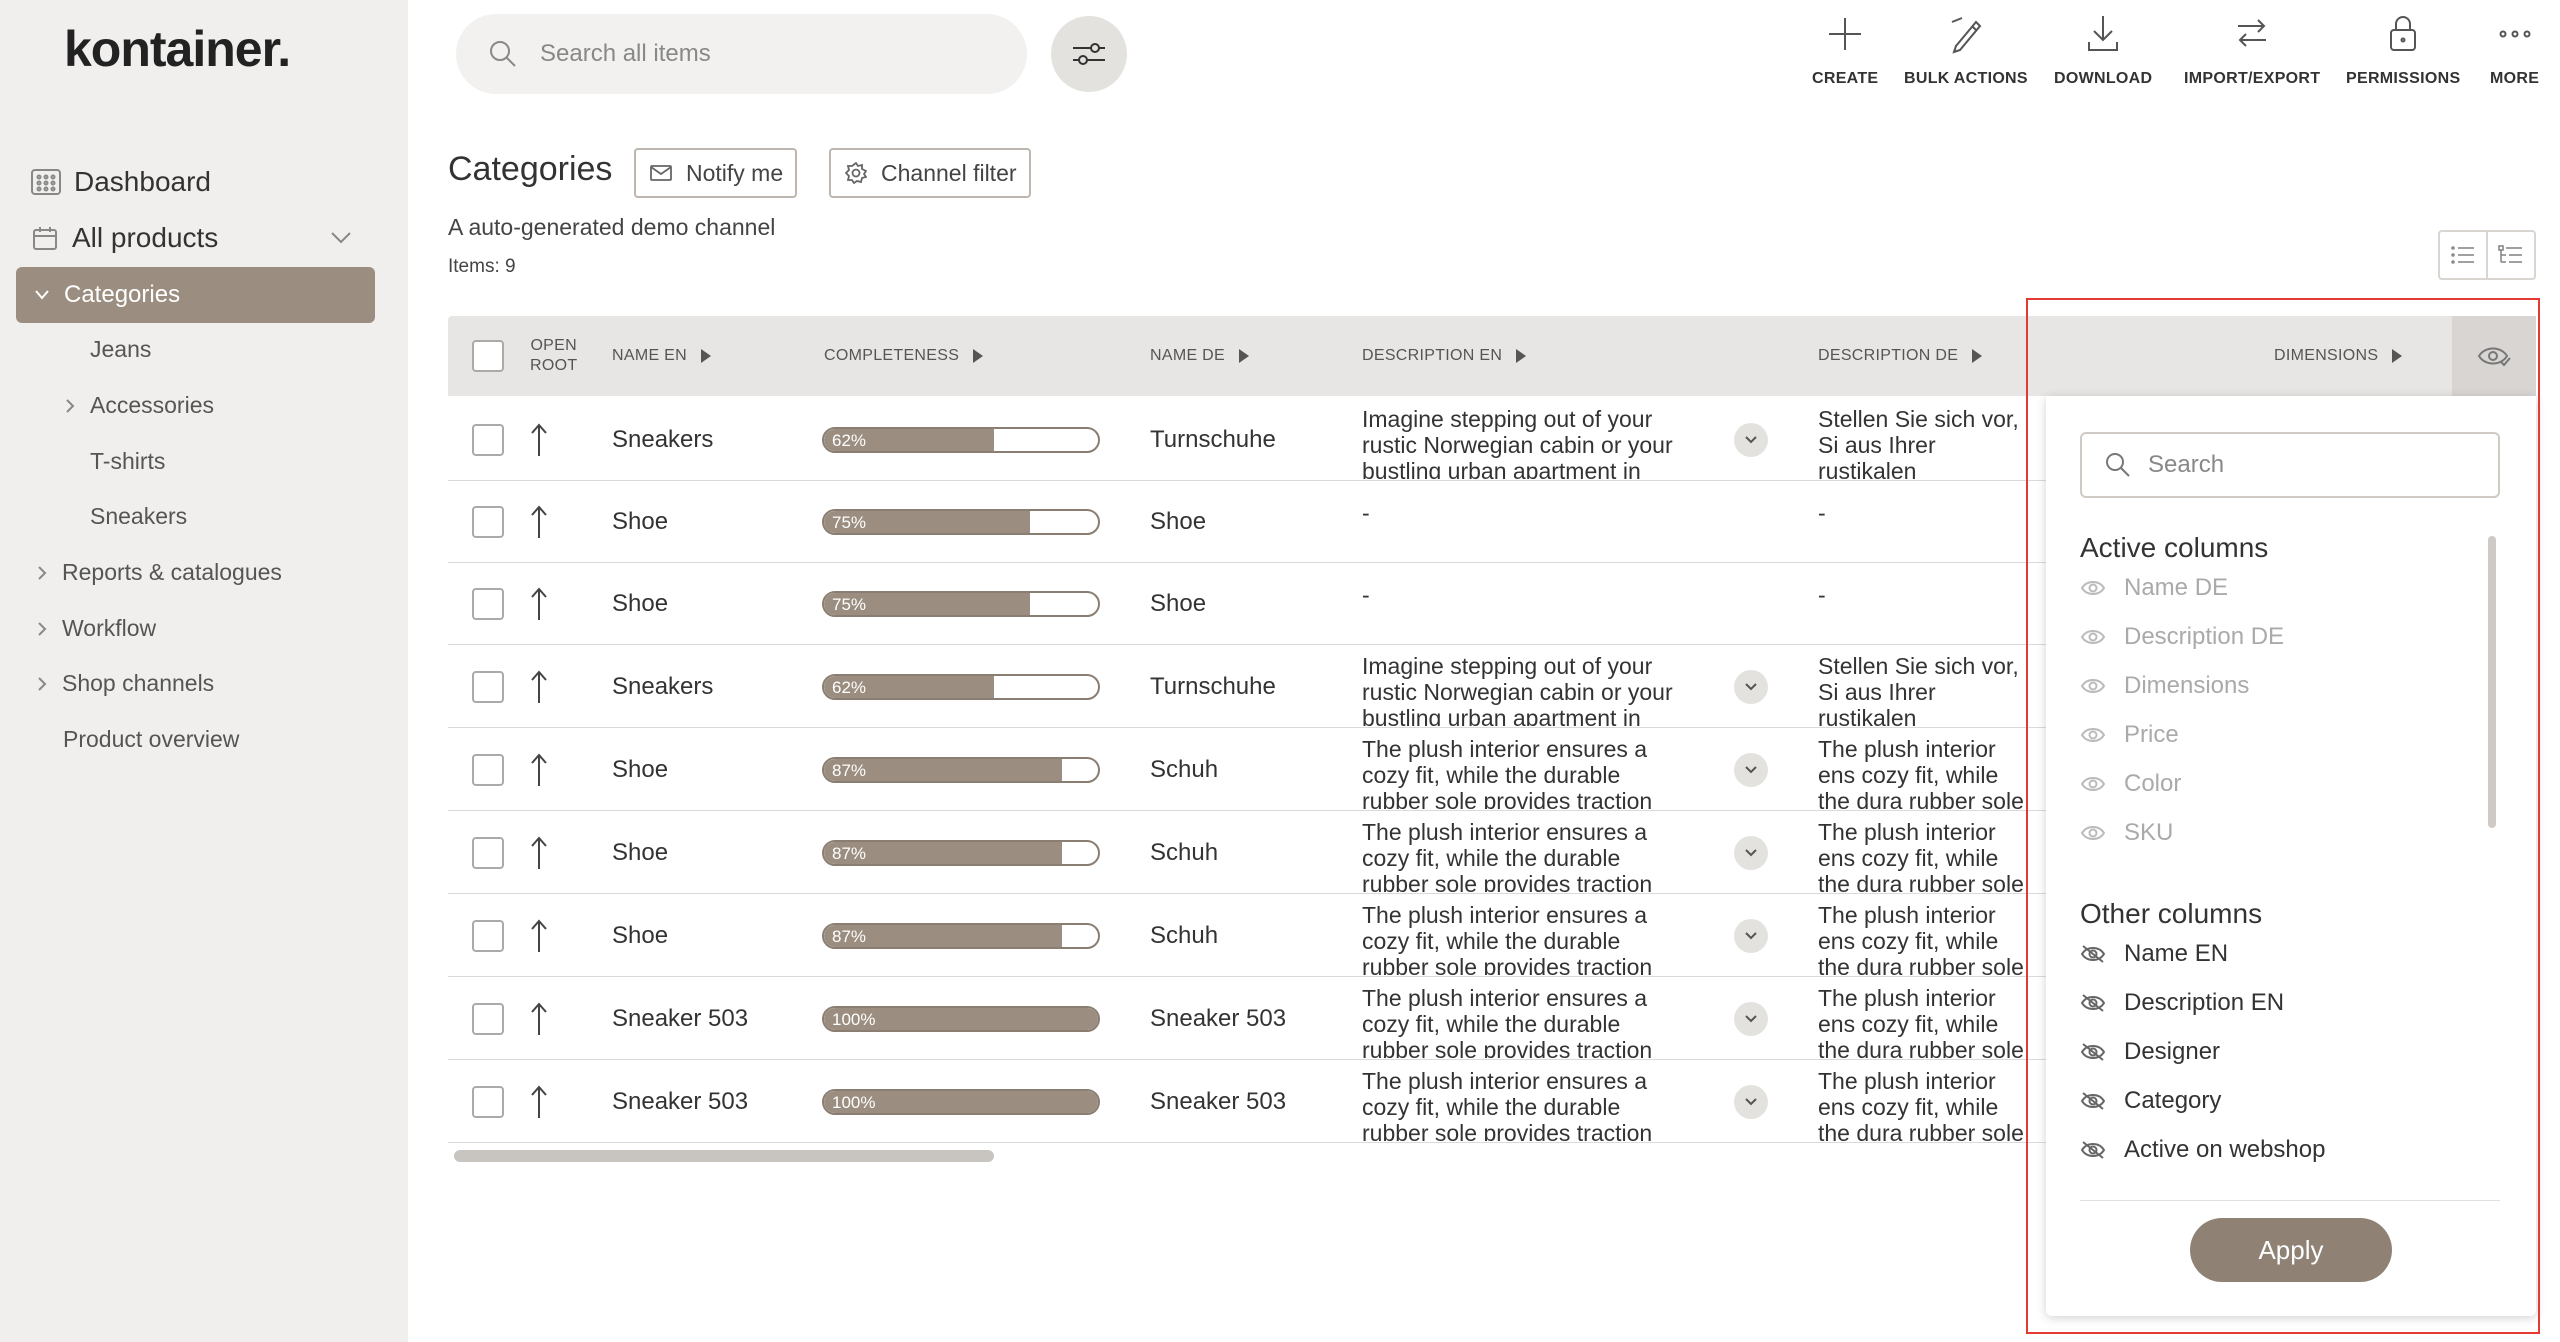 The width and height of the screenshot is (2560, 1342). What do you see at coordinates (2252, 50) in the screenshot?
I see `import-export-button: IMPORT/EXPORT` at bounding box center [2252, 50].